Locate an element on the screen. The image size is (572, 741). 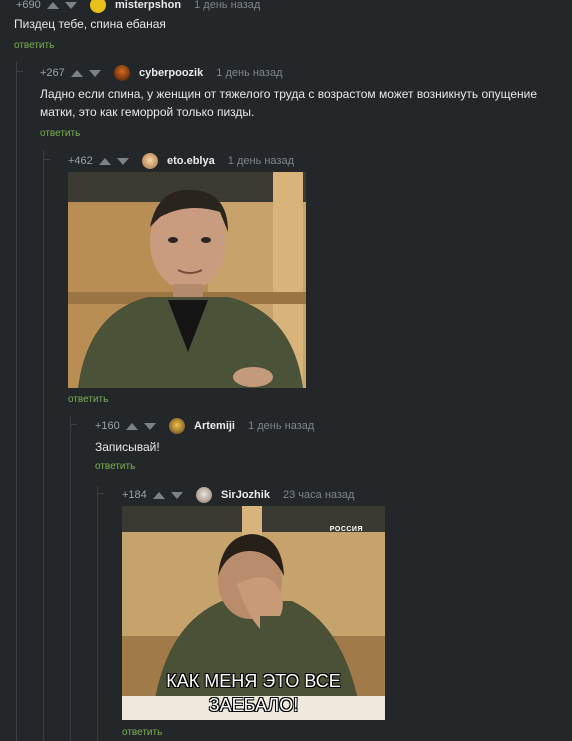
username: Artemiji is located at coordinates (214, 426).